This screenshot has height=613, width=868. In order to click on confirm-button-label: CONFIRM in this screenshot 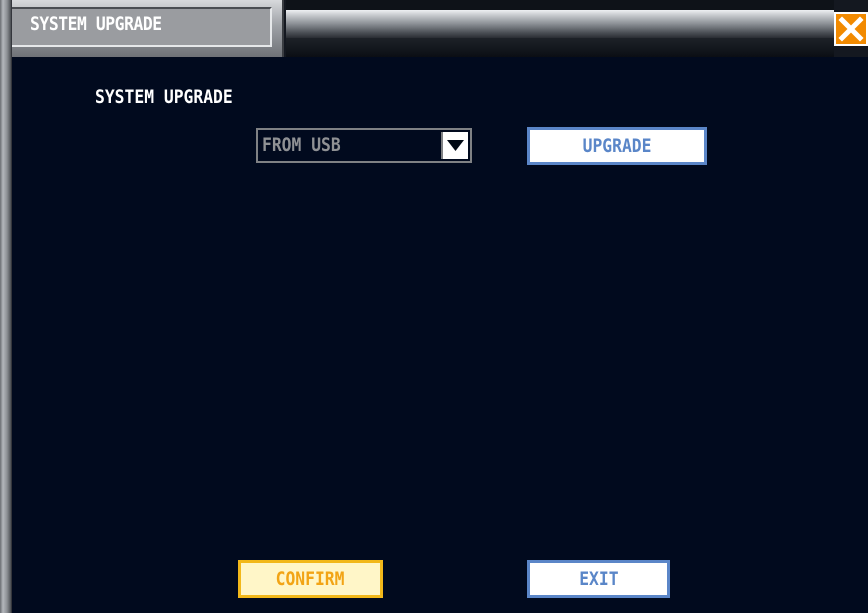, I will do `click(310, 579)`.